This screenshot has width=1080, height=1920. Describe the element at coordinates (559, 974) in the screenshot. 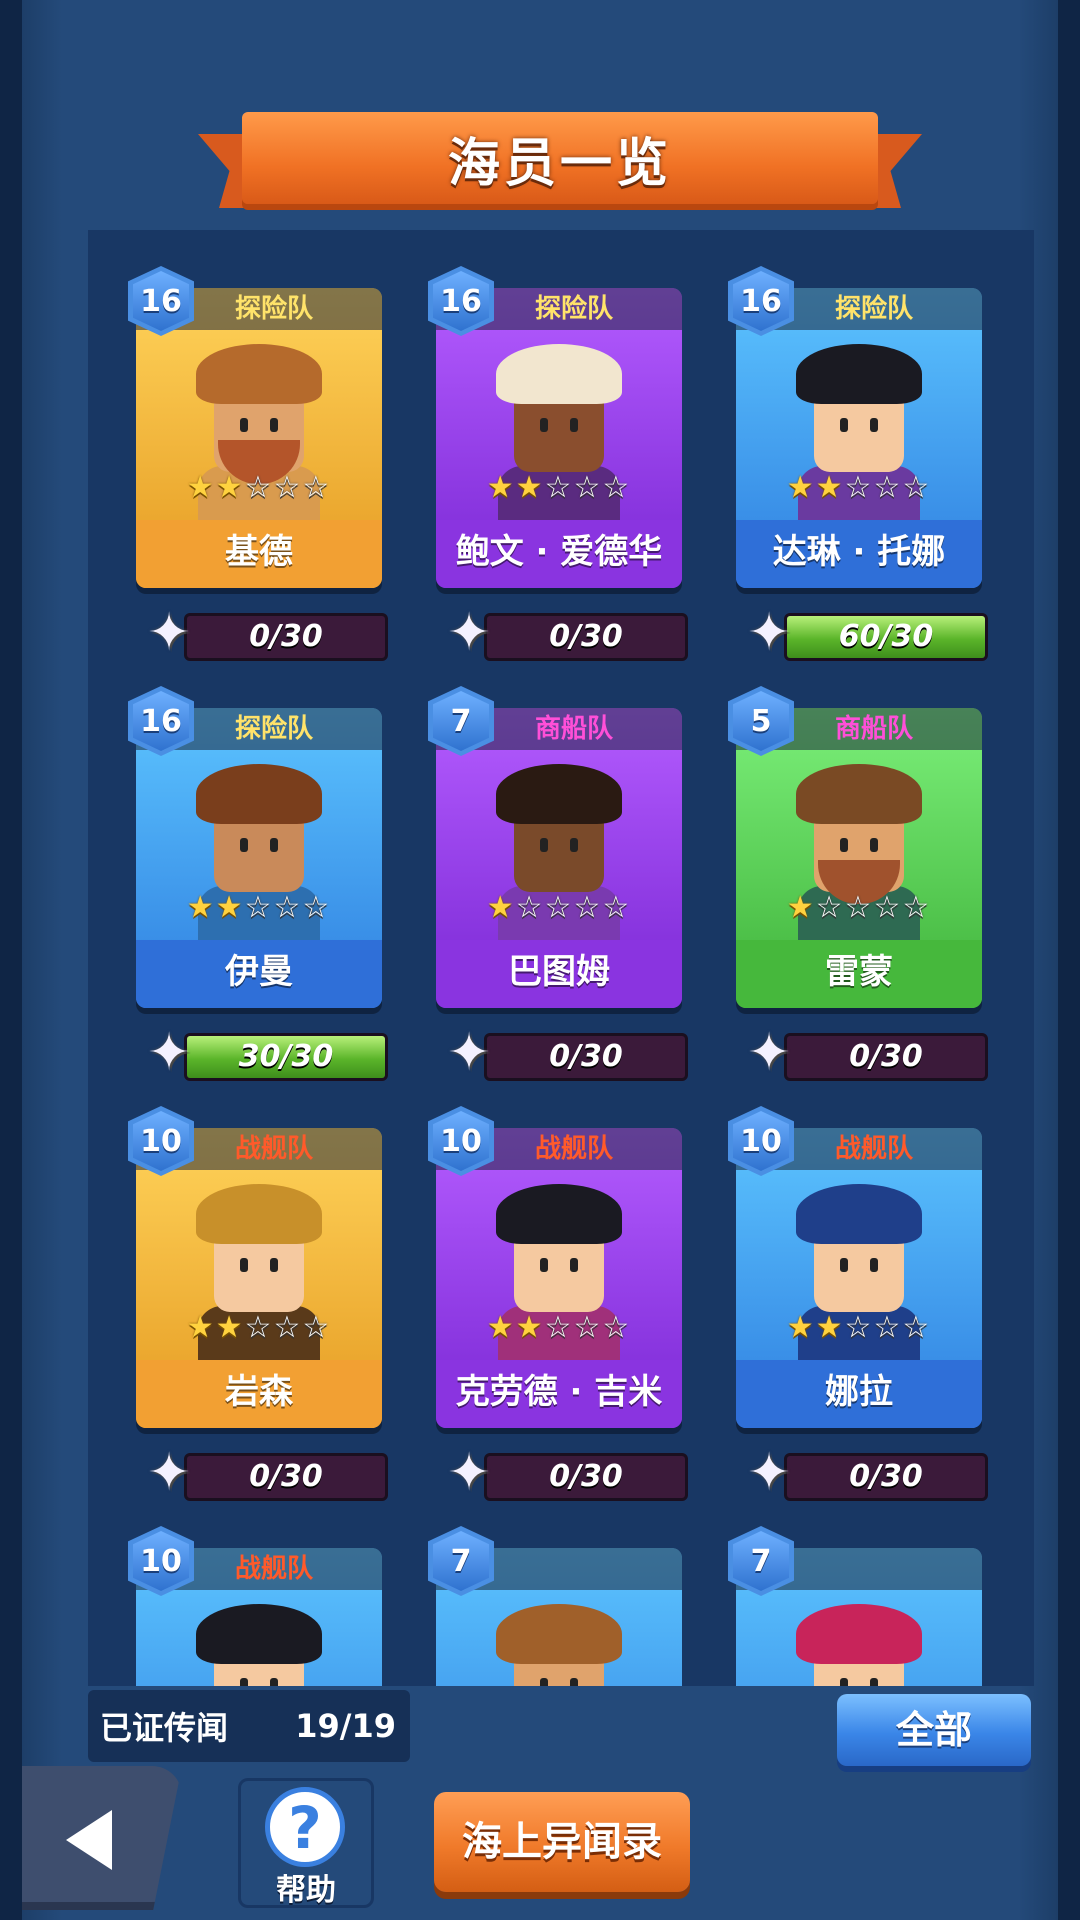

I see `crew-name: 巴图姆` at that location.